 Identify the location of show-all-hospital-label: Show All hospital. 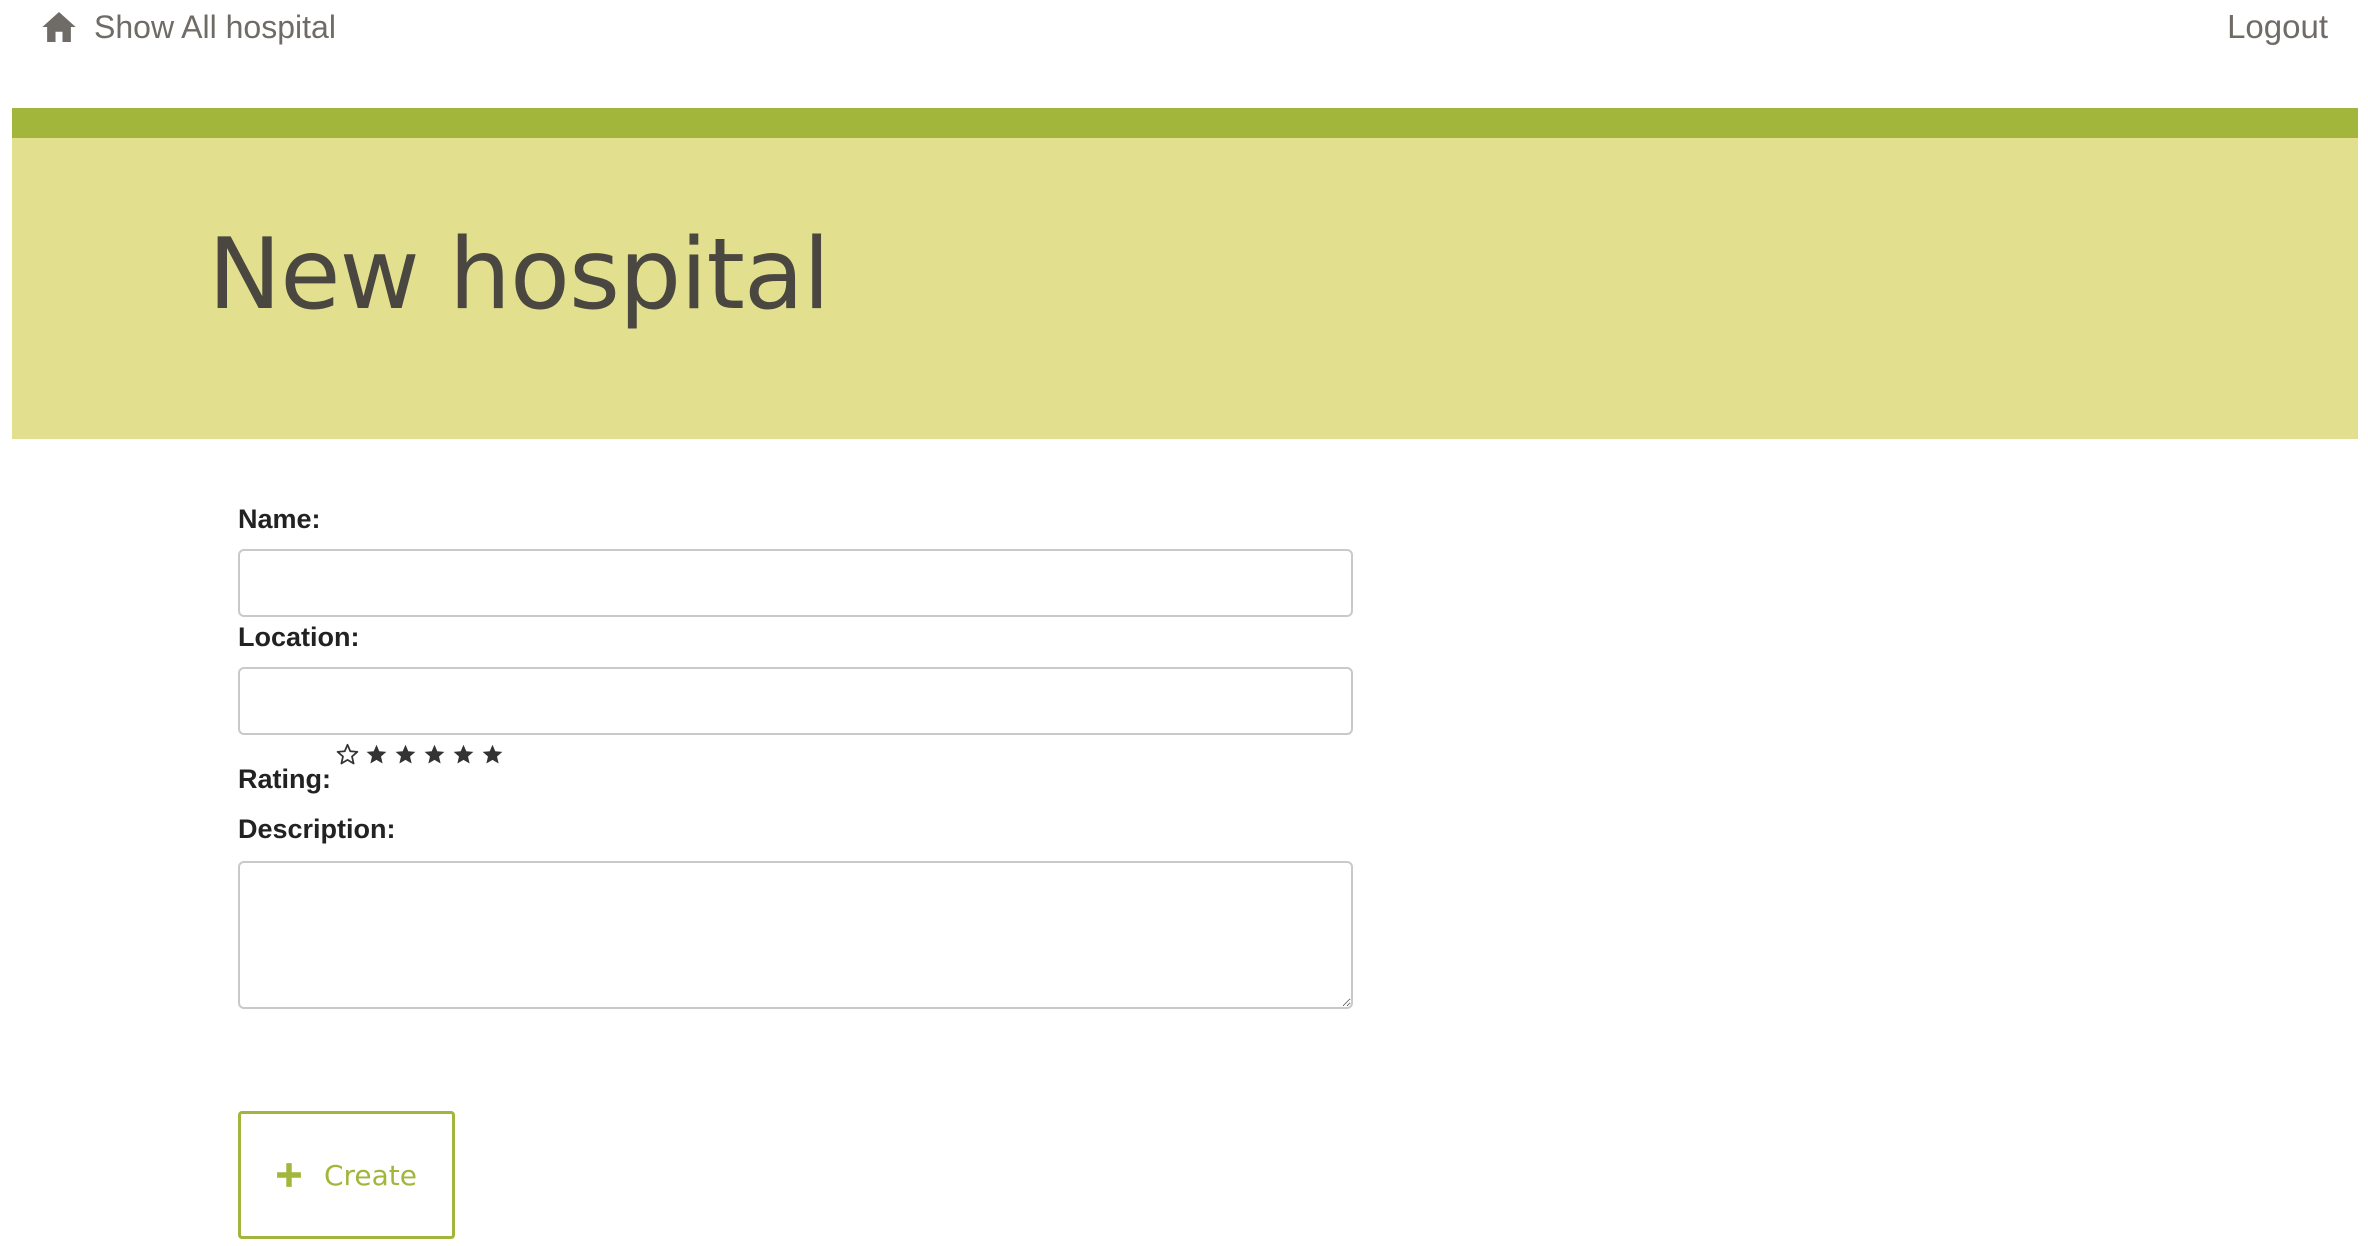
(215, 26).